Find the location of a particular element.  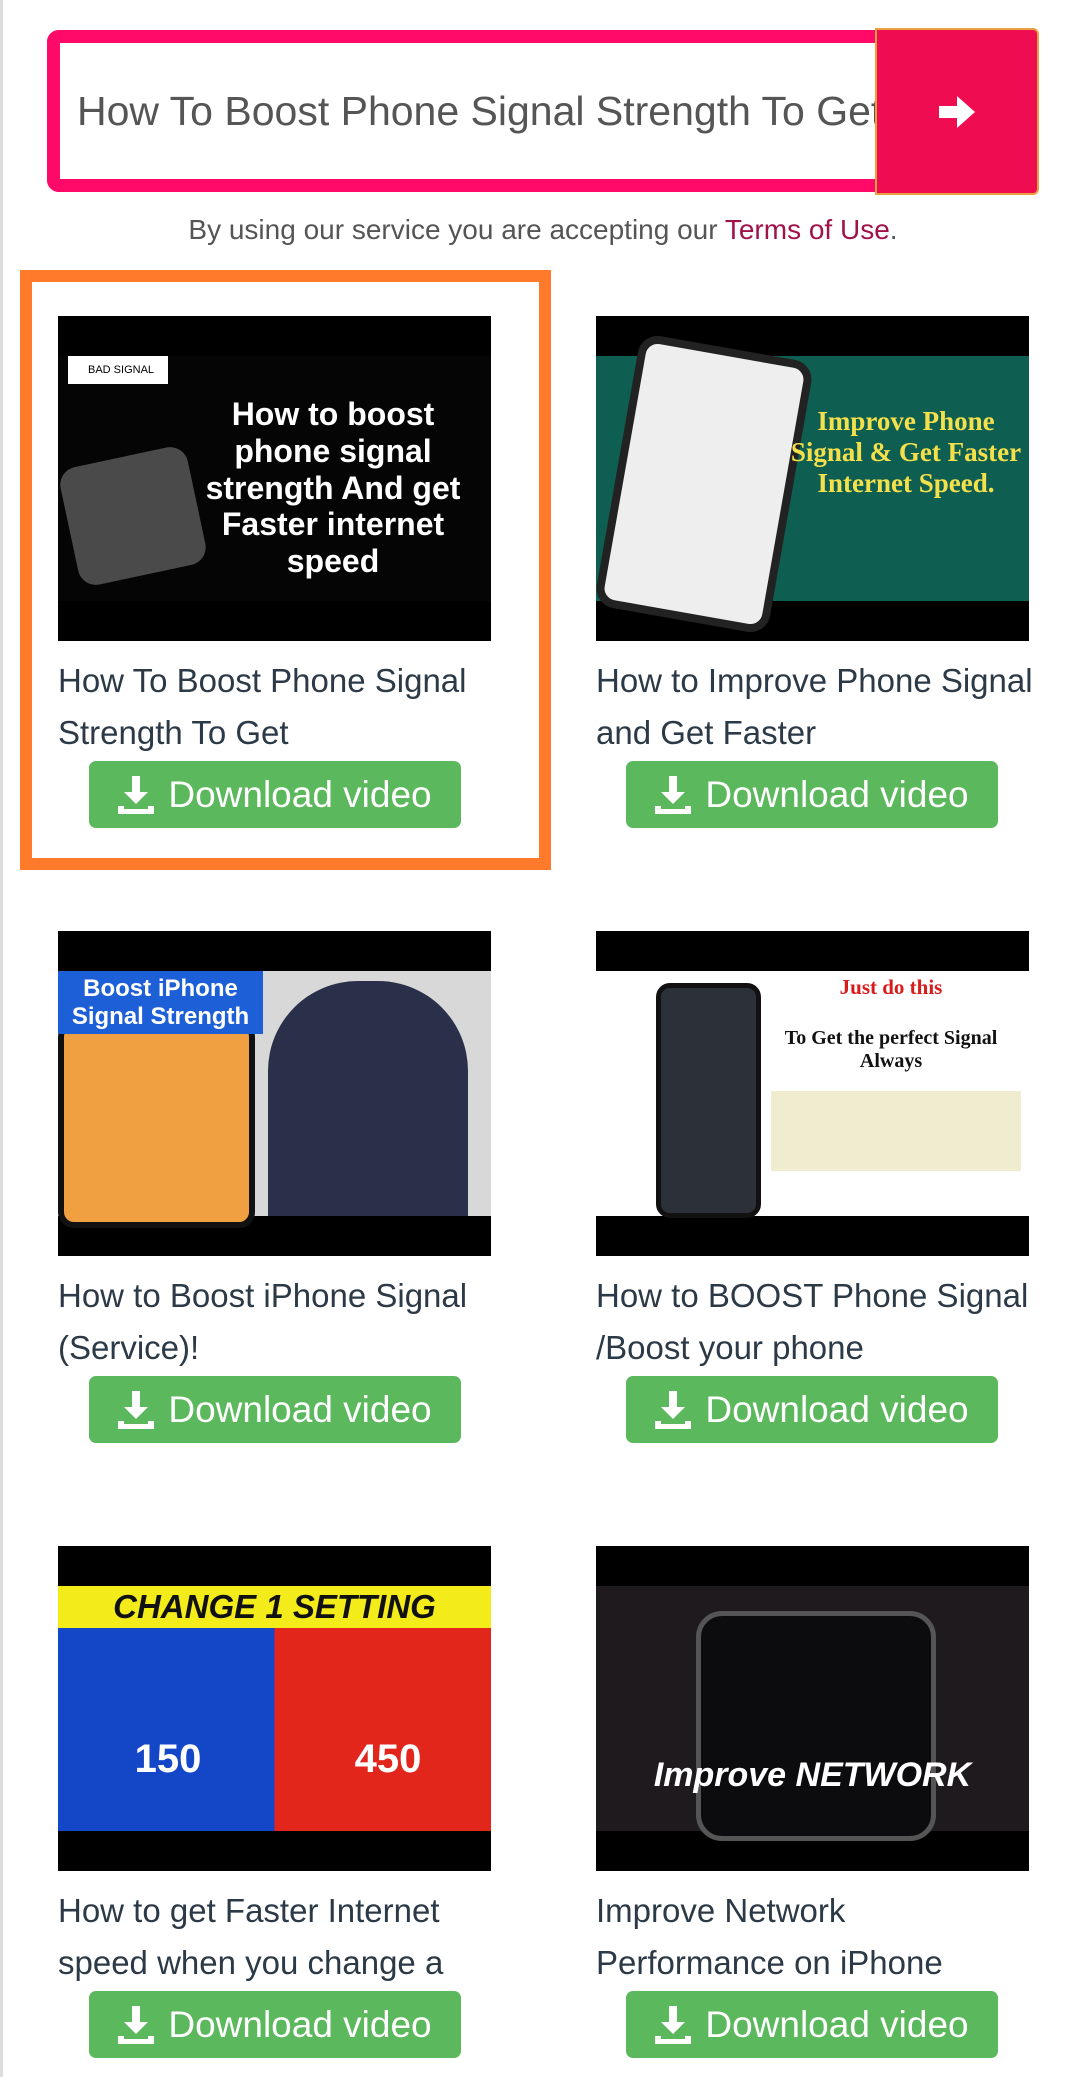

video-title: How to Boost iPhone Signal (Service)! is located at coordinates (278, 1322).